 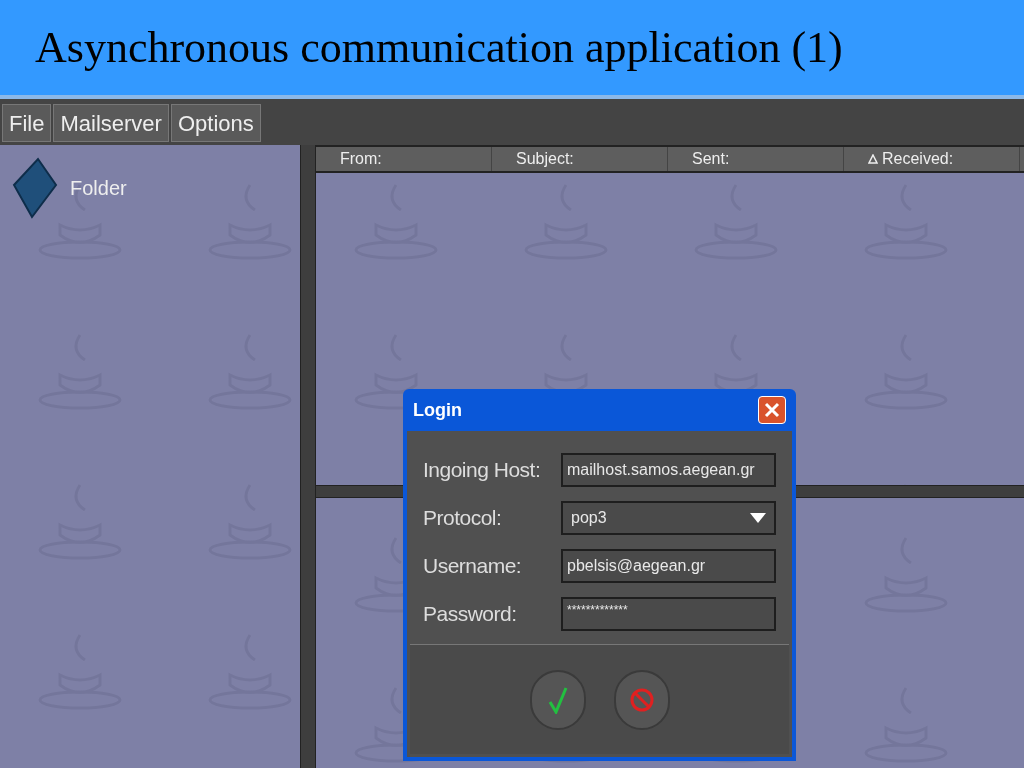 I want to click on column-header: From:, so click(x=404, y=159).